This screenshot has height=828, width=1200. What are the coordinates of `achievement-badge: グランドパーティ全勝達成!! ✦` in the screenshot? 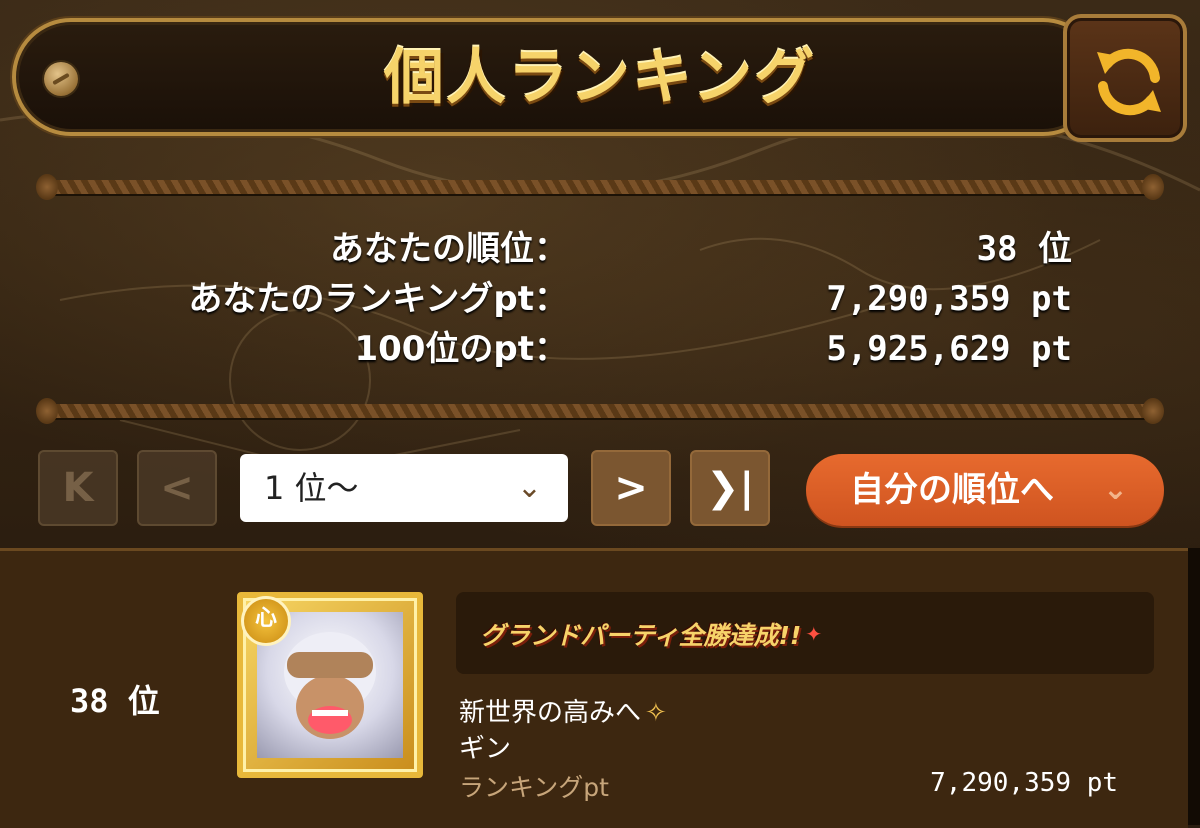 It's located at (649, 634).